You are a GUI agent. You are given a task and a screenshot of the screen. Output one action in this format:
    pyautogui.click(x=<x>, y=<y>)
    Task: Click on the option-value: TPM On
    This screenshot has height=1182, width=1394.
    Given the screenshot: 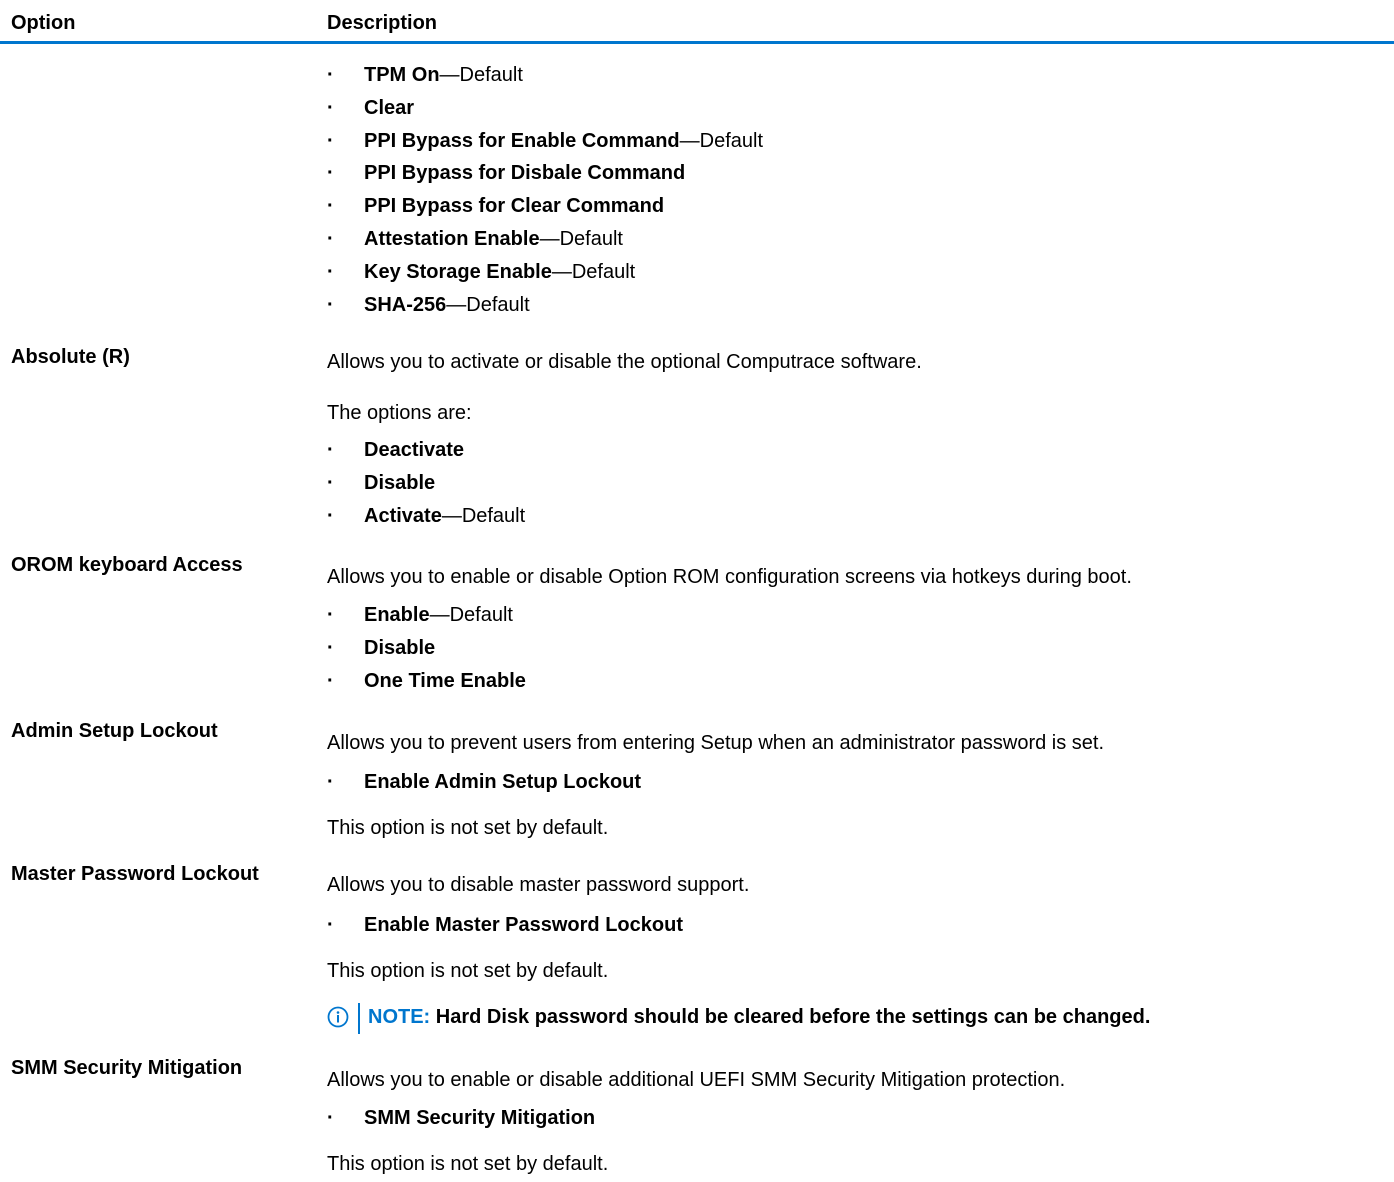 What is the action you would take?
    pyautogui.click(x=402, y=75)
    